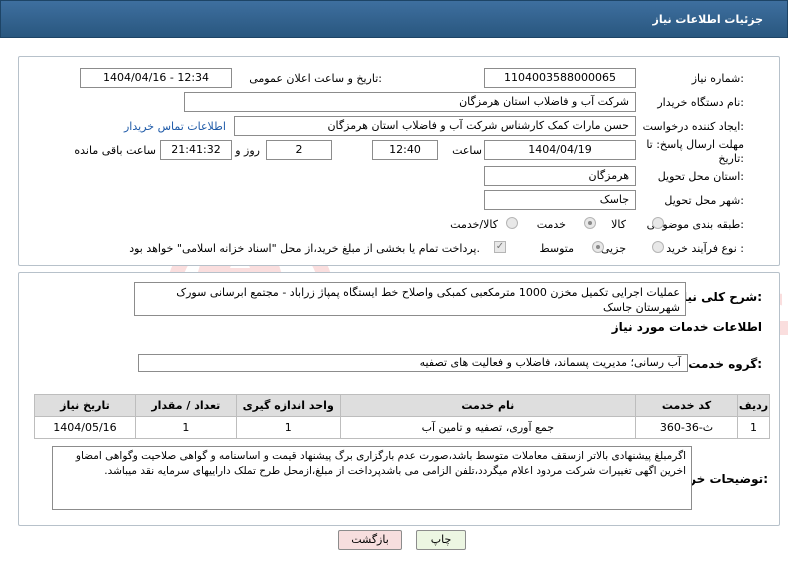 This screenshot has height=566, width=788. What do you see at coordinates (315, 78) in the screenshot?
I see `announce-label: تاریخ و ساعت اعلان عمومی:` at bounding box center [315, 78].